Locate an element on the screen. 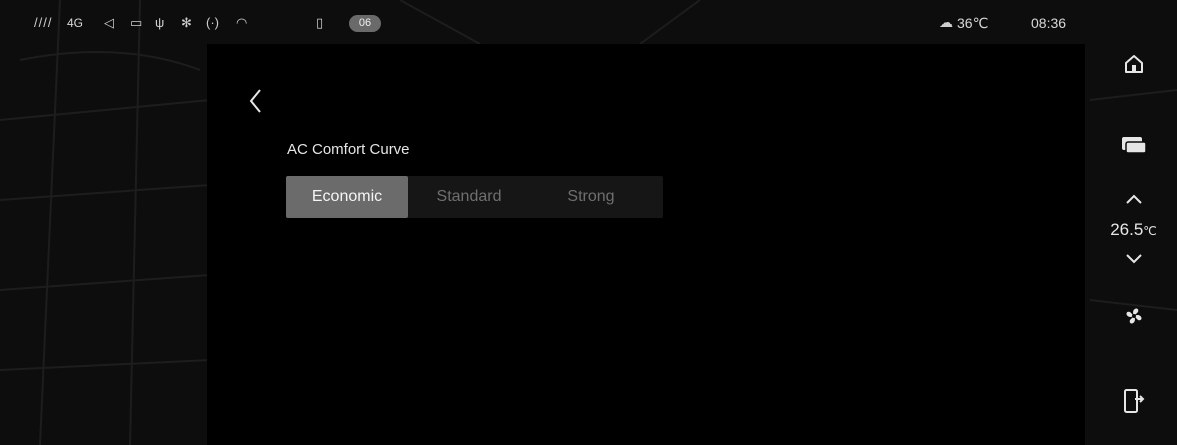 Image resolution: width=1177 pixels, height=445 pixels. battery-icon: ▯ is located at coordinates (320, 22).